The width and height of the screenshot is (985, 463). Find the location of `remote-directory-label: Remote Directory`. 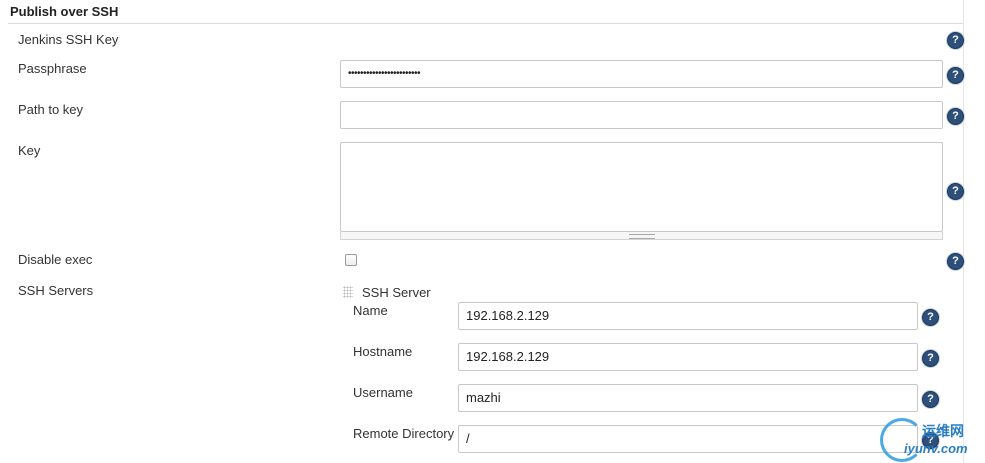

remote-directory-label: Remote Directory is located at coordinates (404, 433).